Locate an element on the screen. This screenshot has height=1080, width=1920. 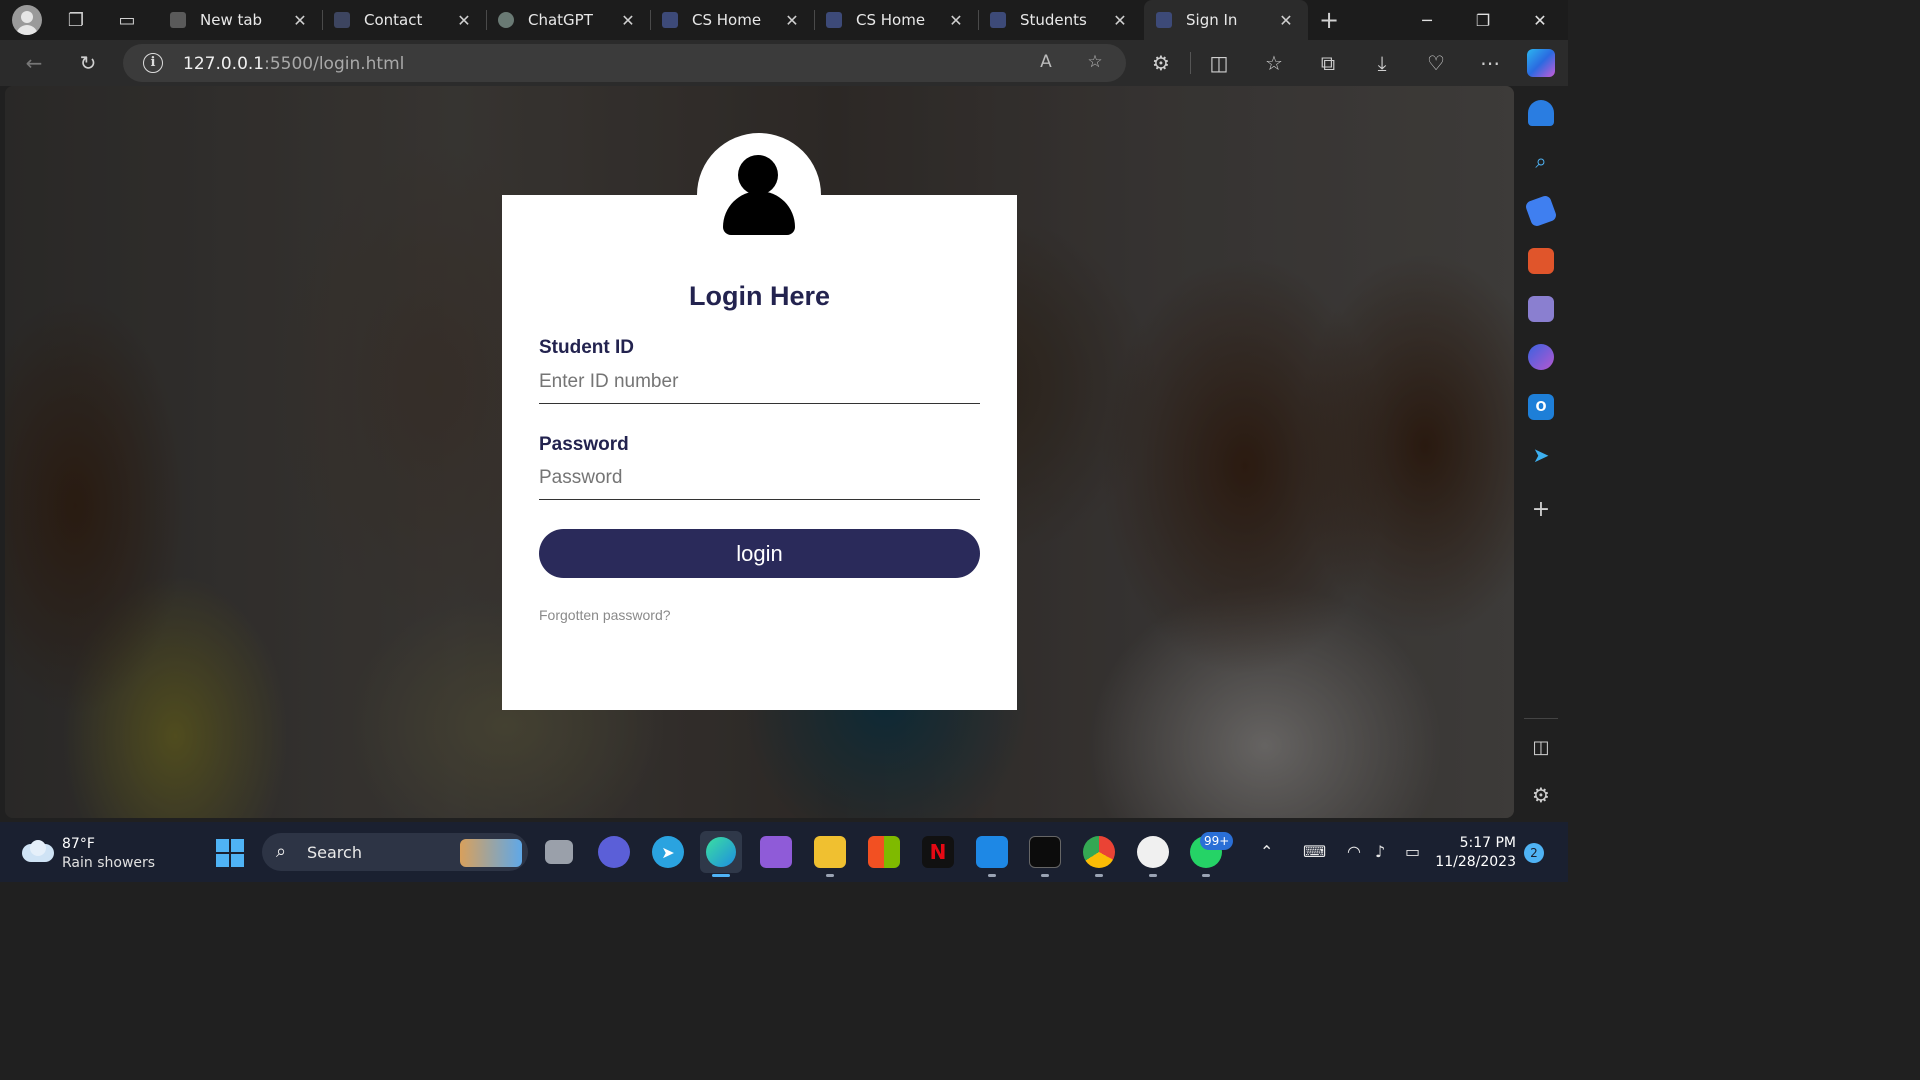
tab-label: Contact is located at coordinates (393, 20).